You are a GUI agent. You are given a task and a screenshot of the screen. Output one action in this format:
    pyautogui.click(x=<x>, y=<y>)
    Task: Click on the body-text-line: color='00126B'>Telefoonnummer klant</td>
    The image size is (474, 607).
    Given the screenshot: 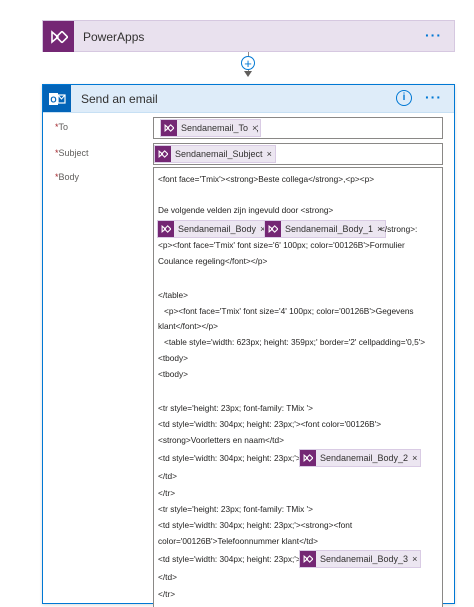 What is the action you would take?
    pyautogui.click(x=238, y=541)
    